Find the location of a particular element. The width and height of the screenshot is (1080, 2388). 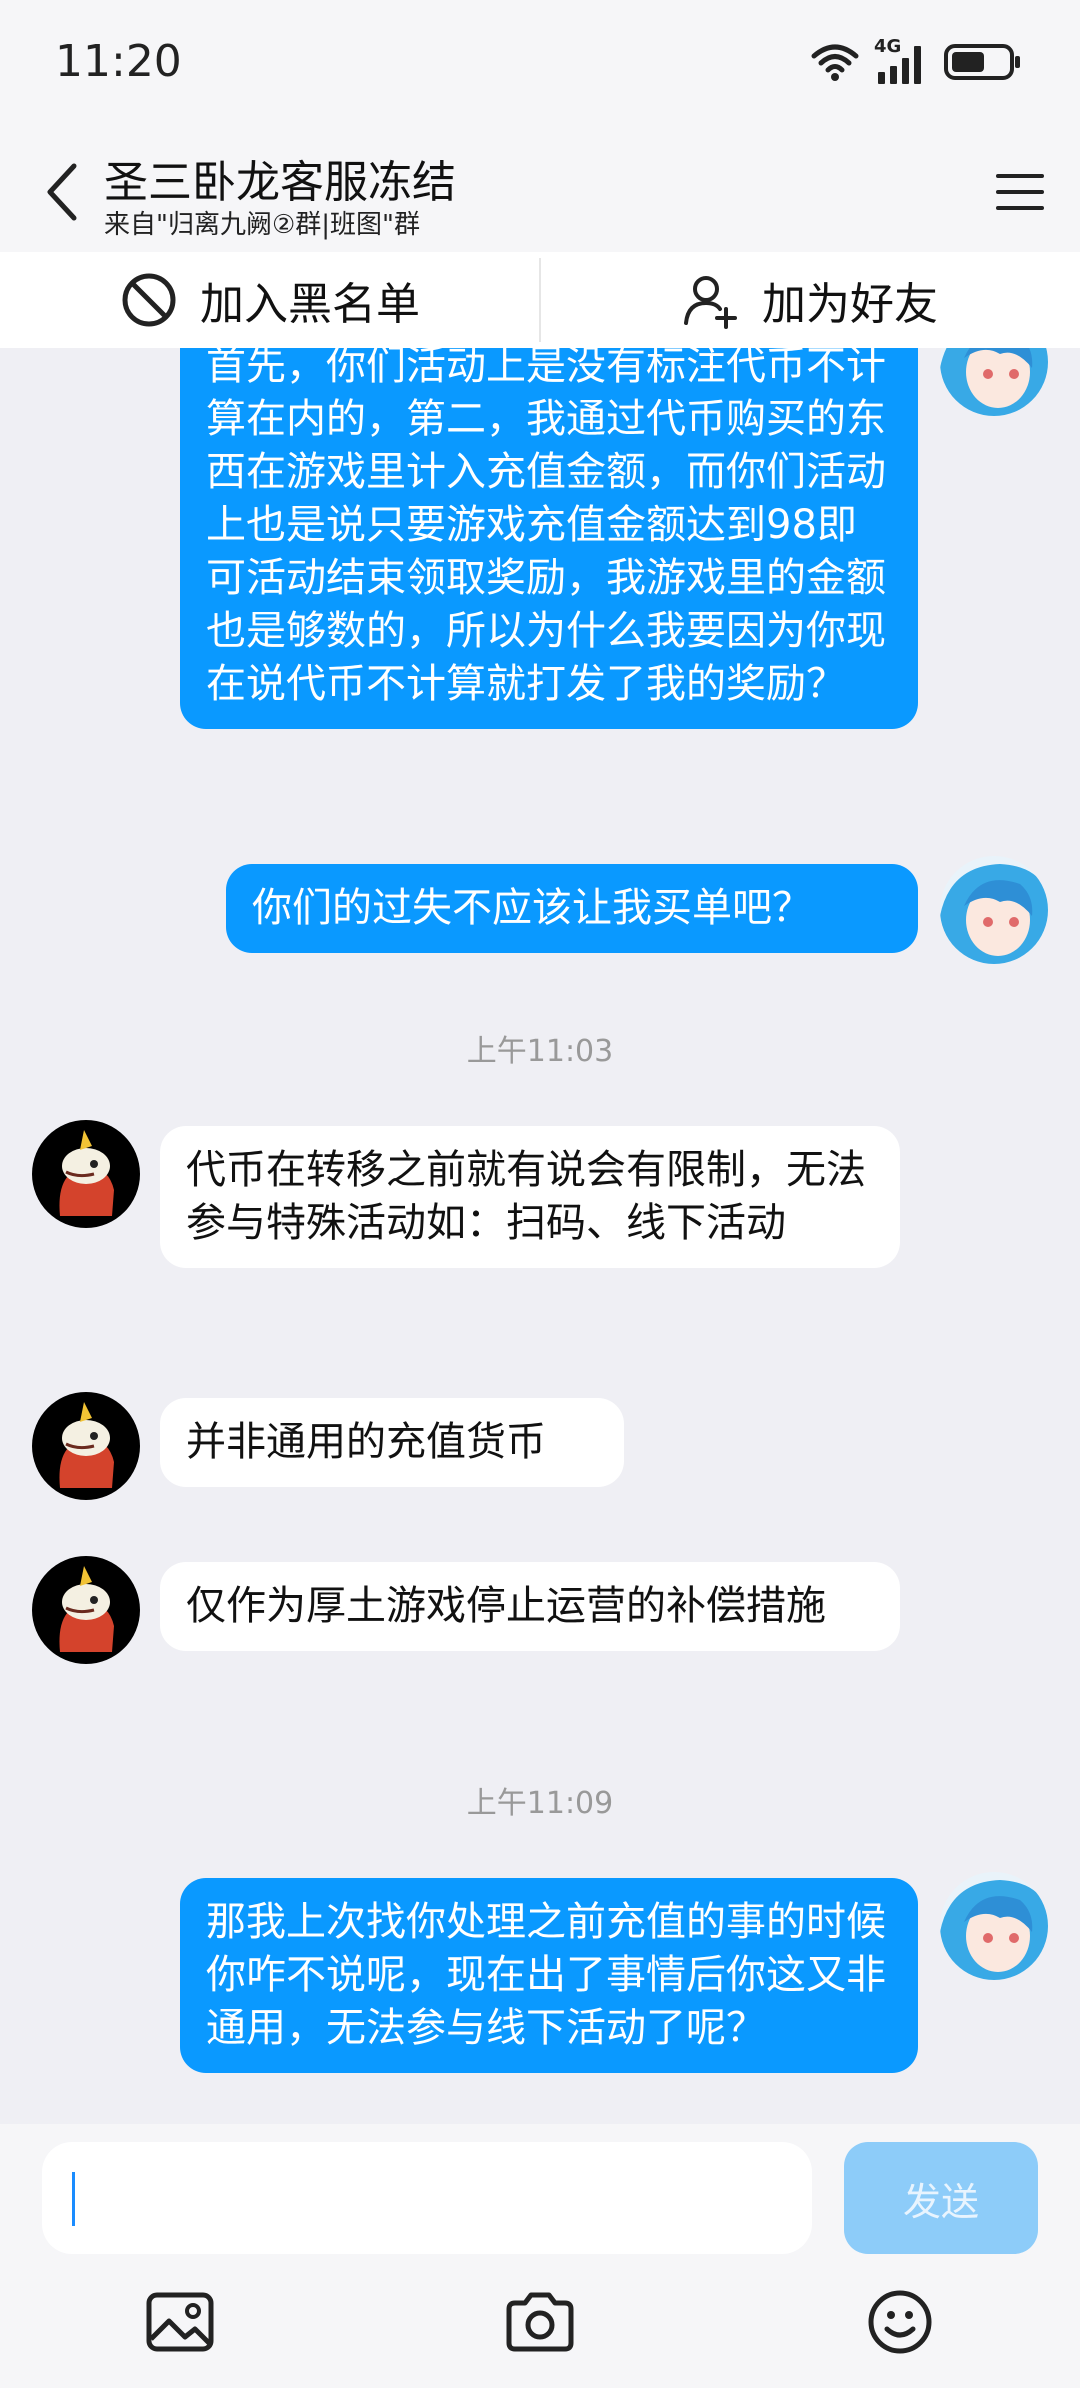

blacklist-label: 加入黑名单 is located at coordinates (310, 304).